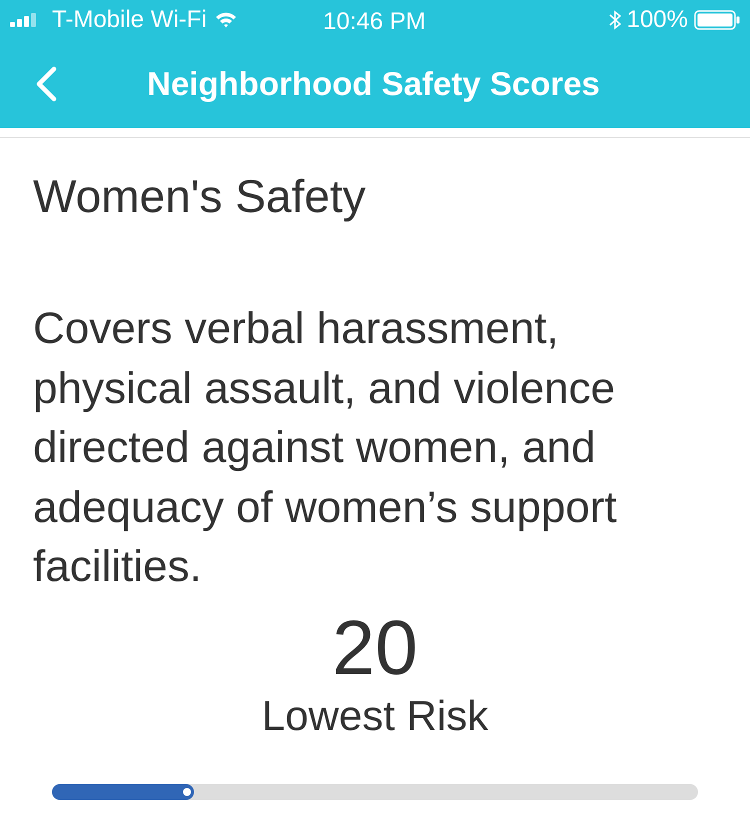 The image size is (750, 840). I want to click on wifi-icon, so click(225, 20).